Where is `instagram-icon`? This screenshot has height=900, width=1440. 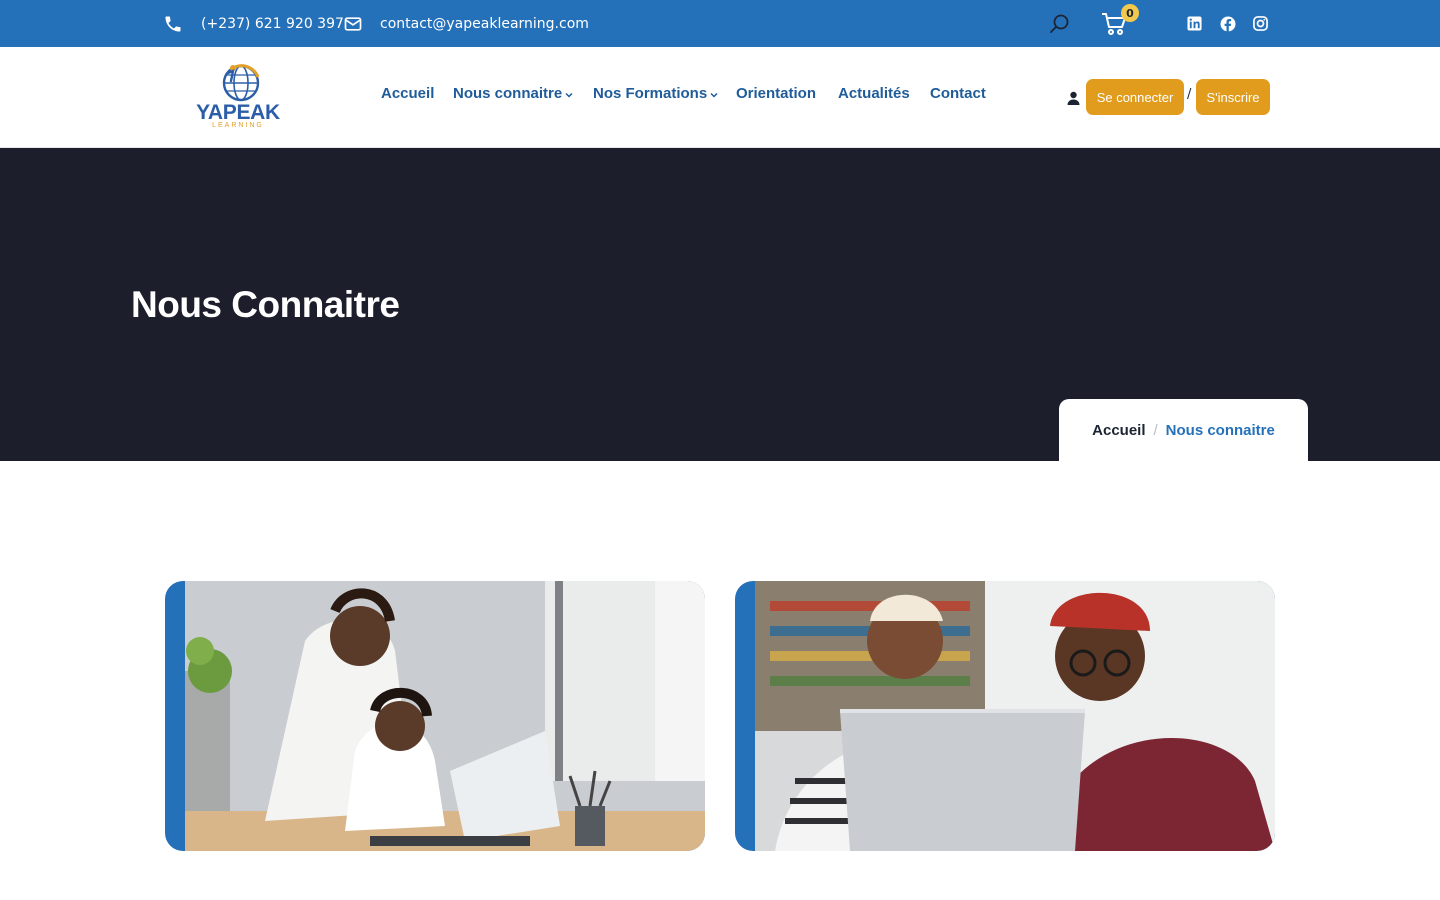
instagram-icon is located at coordinates (1261, 23).